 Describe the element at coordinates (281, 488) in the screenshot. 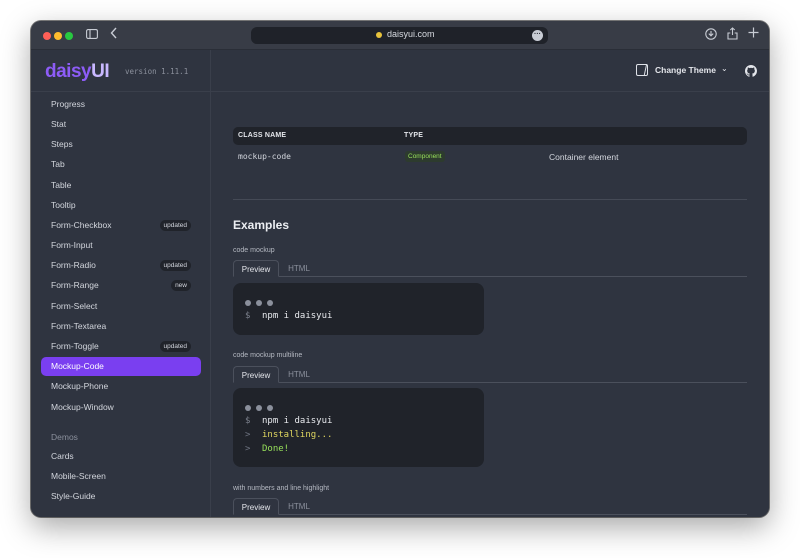

I see `example-label: with numbers and line highlight` at that location.